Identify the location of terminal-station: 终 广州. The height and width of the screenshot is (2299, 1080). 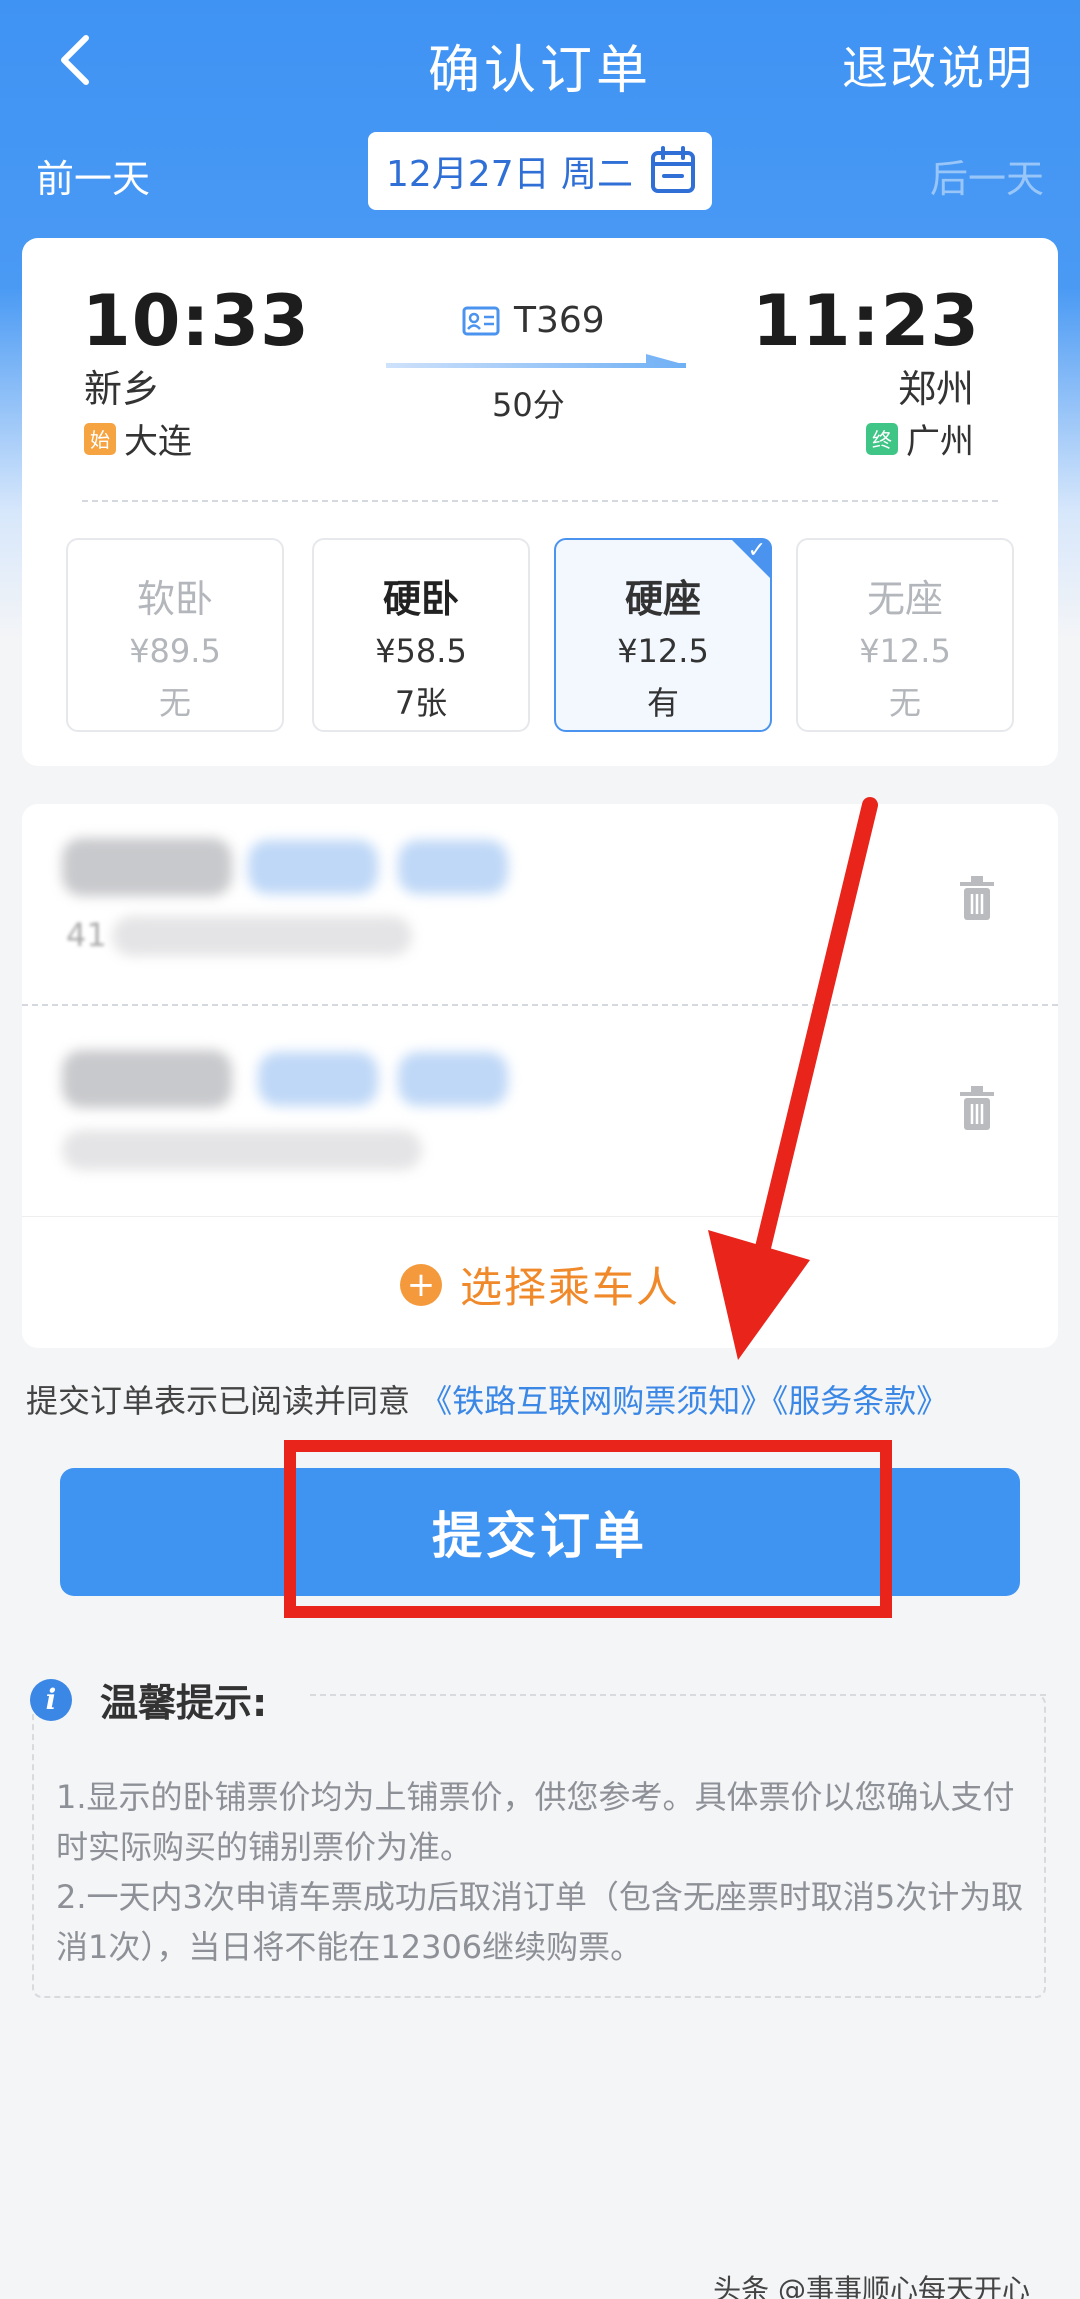
(920, 438).